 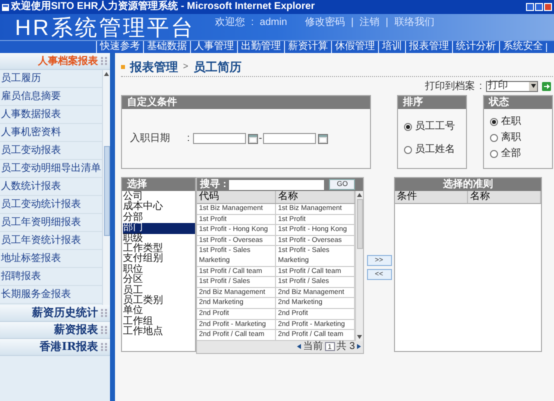 What do you see at coordinates (511, 153) in the screenshot?
I see `radio-label: 全部` at bounding box center [511, 153].